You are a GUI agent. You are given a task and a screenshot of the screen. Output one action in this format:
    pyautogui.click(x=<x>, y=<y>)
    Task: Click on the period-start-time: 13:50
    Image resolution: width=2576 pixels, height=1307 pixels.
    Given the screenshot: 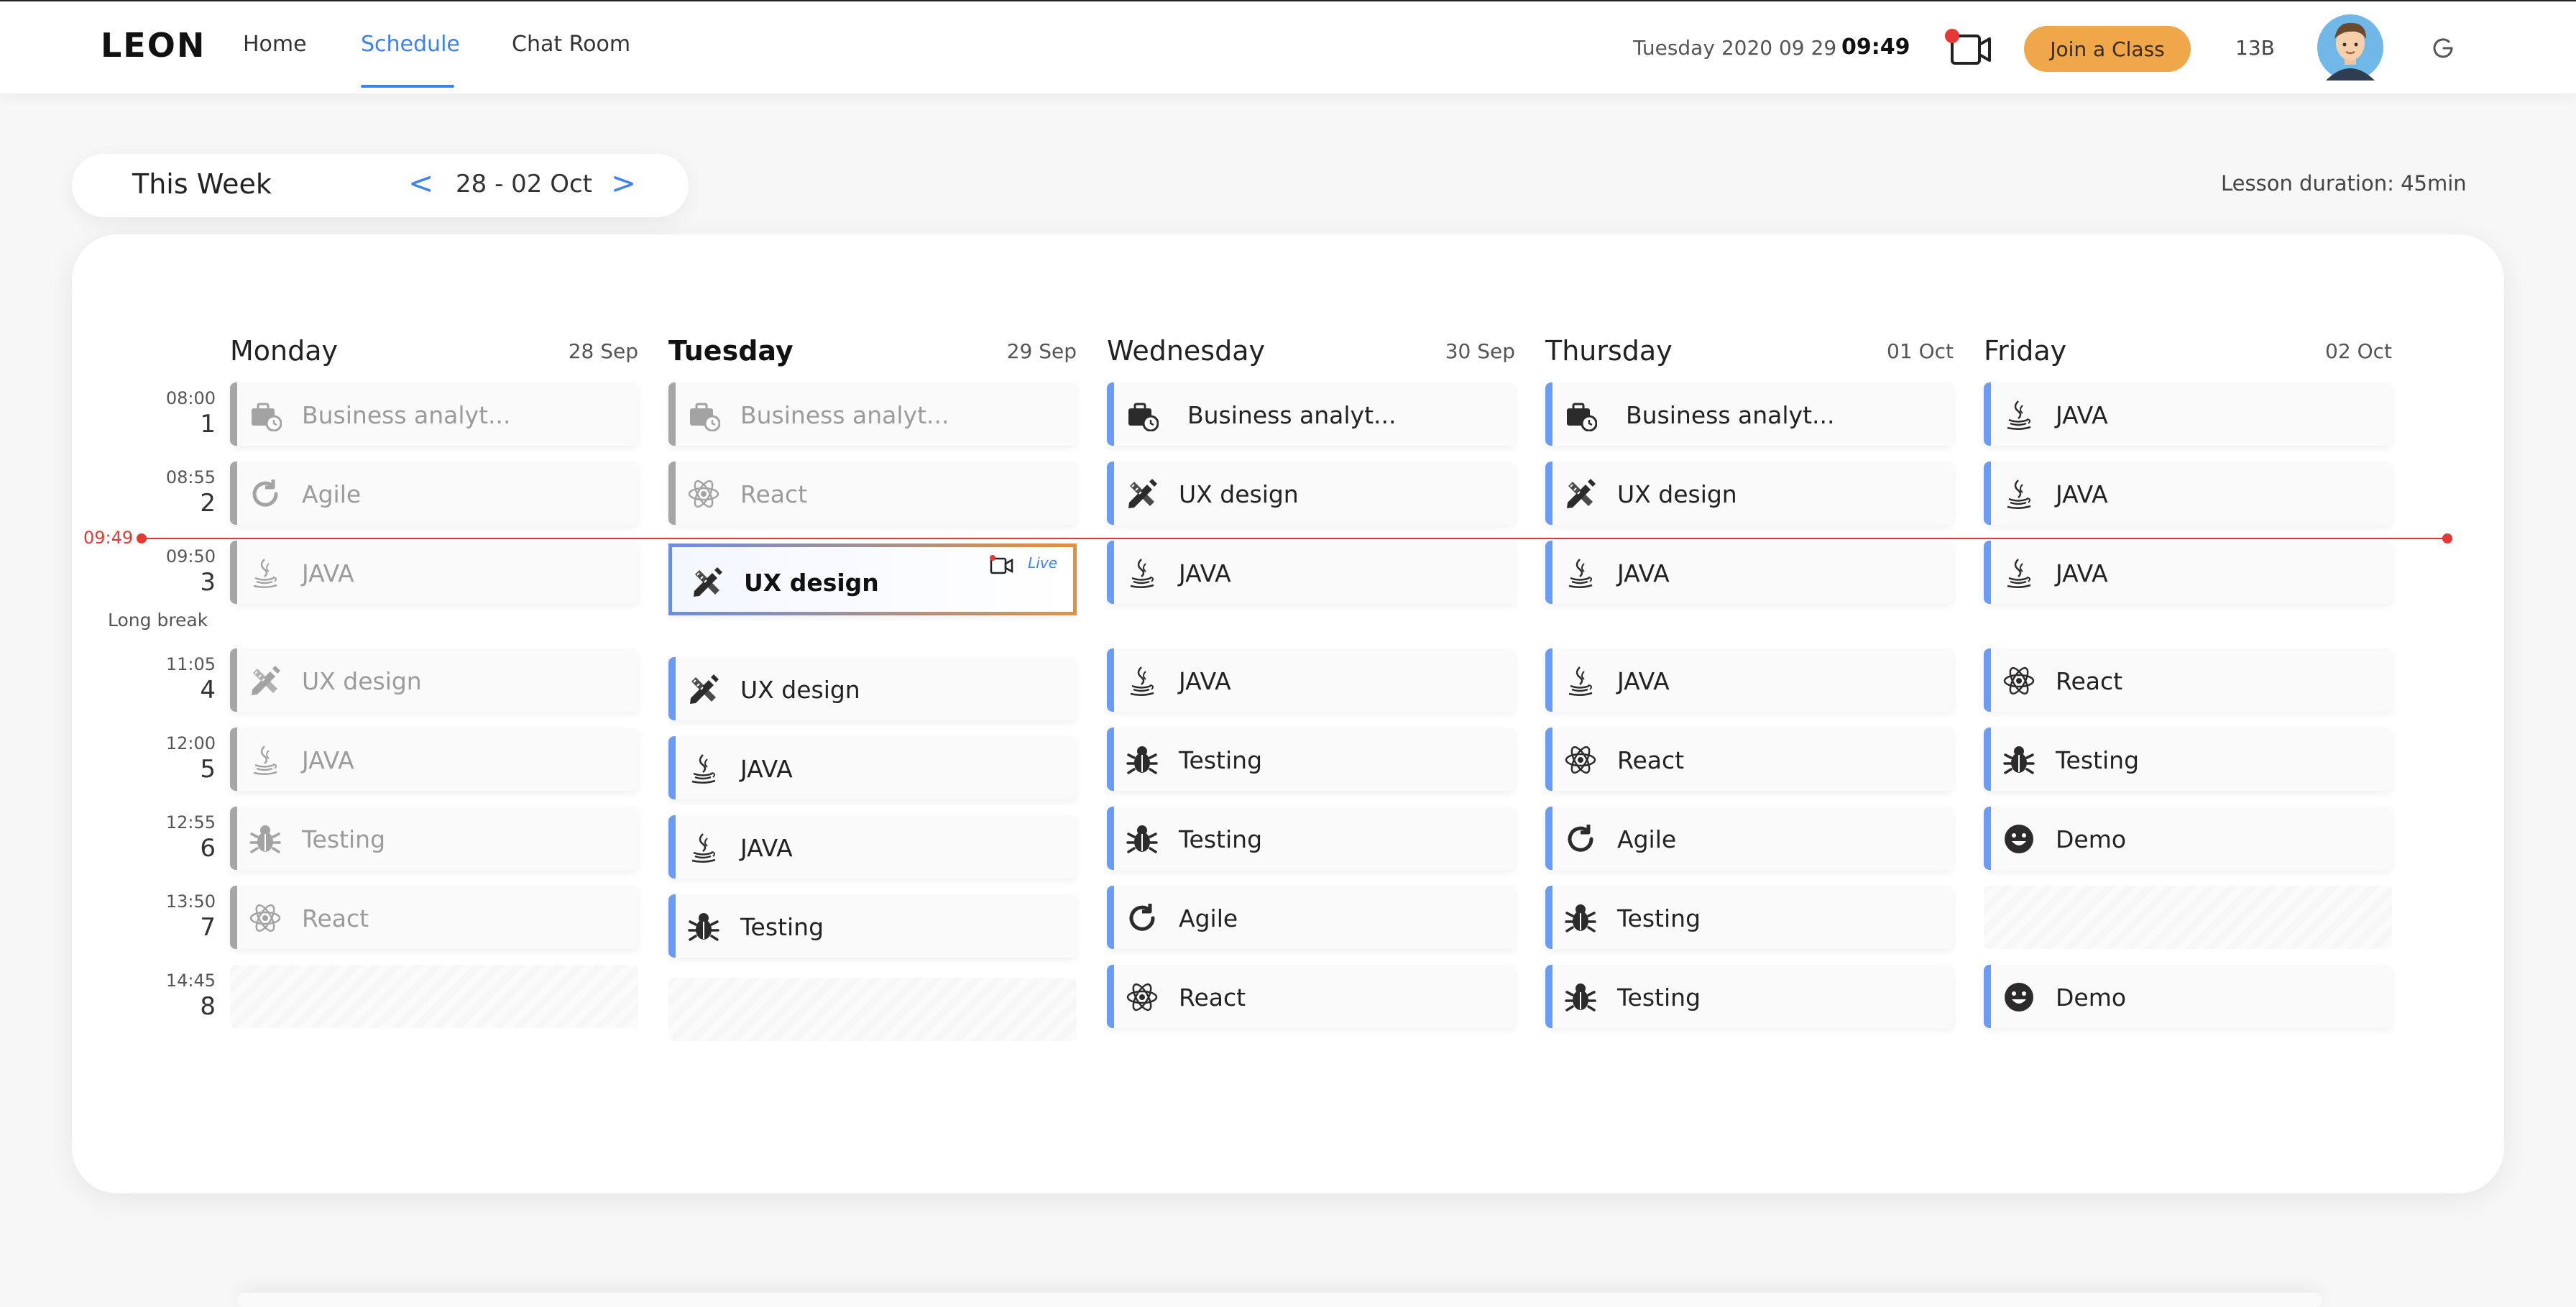 What is the action you would take?
    pyautogui.click(x=190, y=901)
    